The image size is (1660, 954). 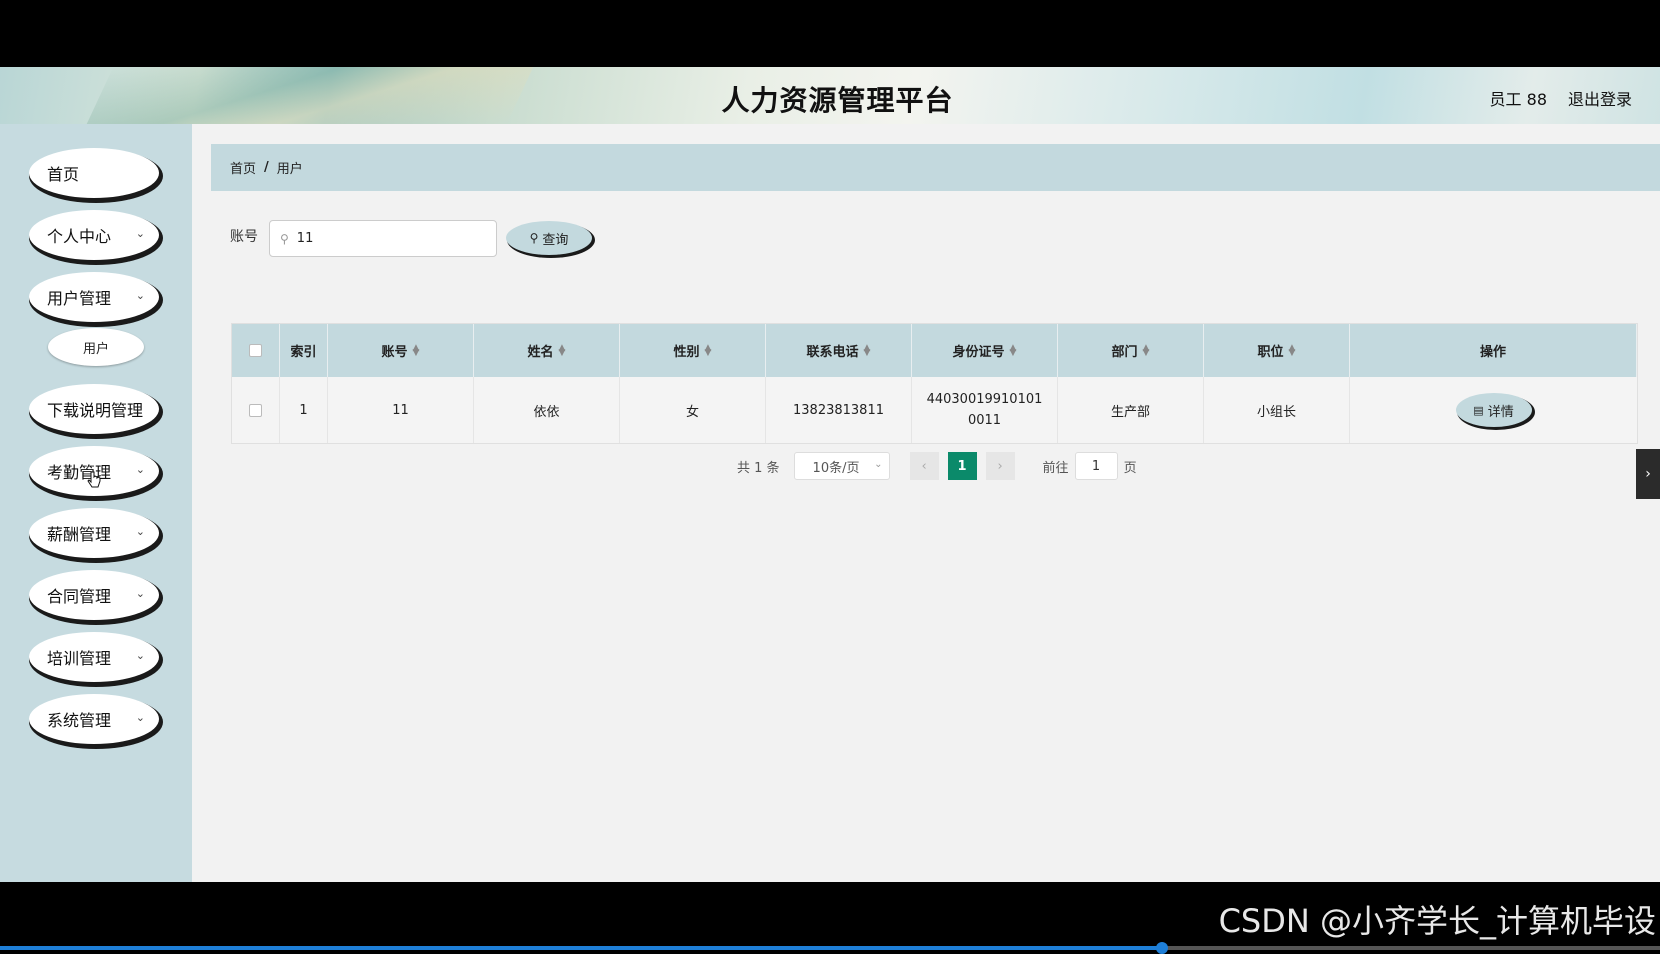 I want to click on cell-id-card-value: 440300199101010011, so click(x=984, y=410).